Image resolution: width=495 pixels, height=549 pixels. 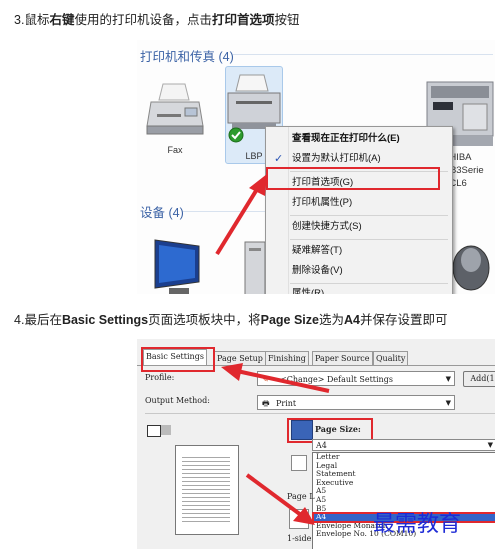 What do you see at coordinates (336, 158) in the screenshot?
I see `menu-item-label: 设置为默认打印机(A)` at bounding box center [336, 158].